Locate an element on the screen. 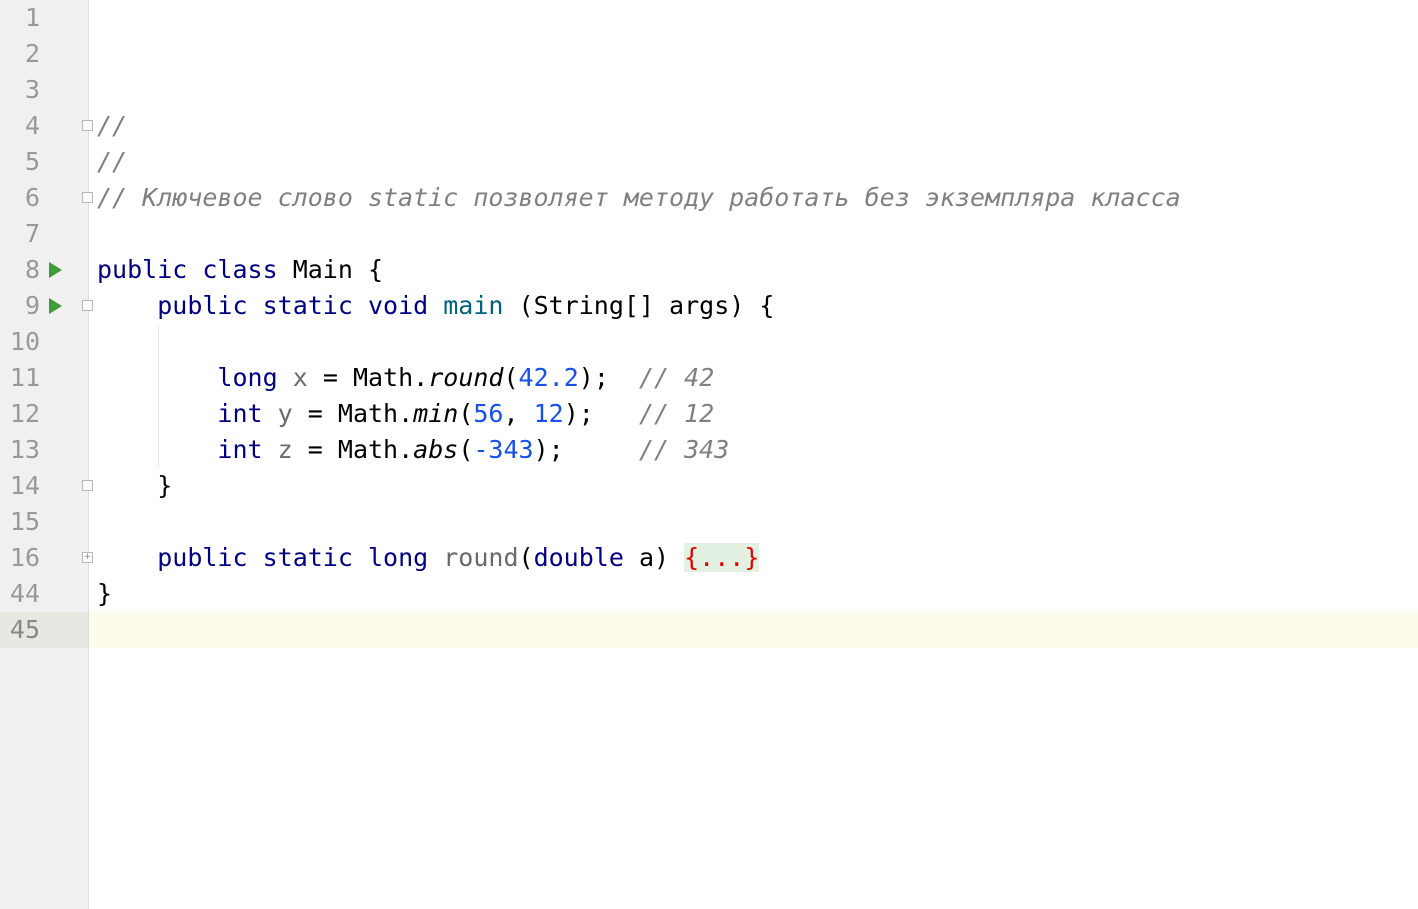  code-line: public static long round(double a) {...} is located at coordinates (428, 558).